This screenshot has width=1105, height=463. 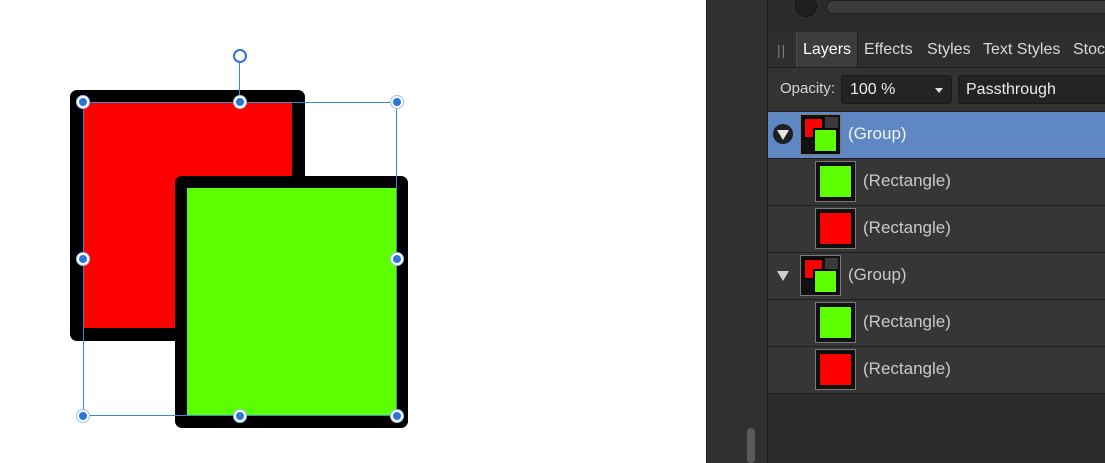 I want to click on blend-mode-value: Passthrough, so click(x=1011, y=89).